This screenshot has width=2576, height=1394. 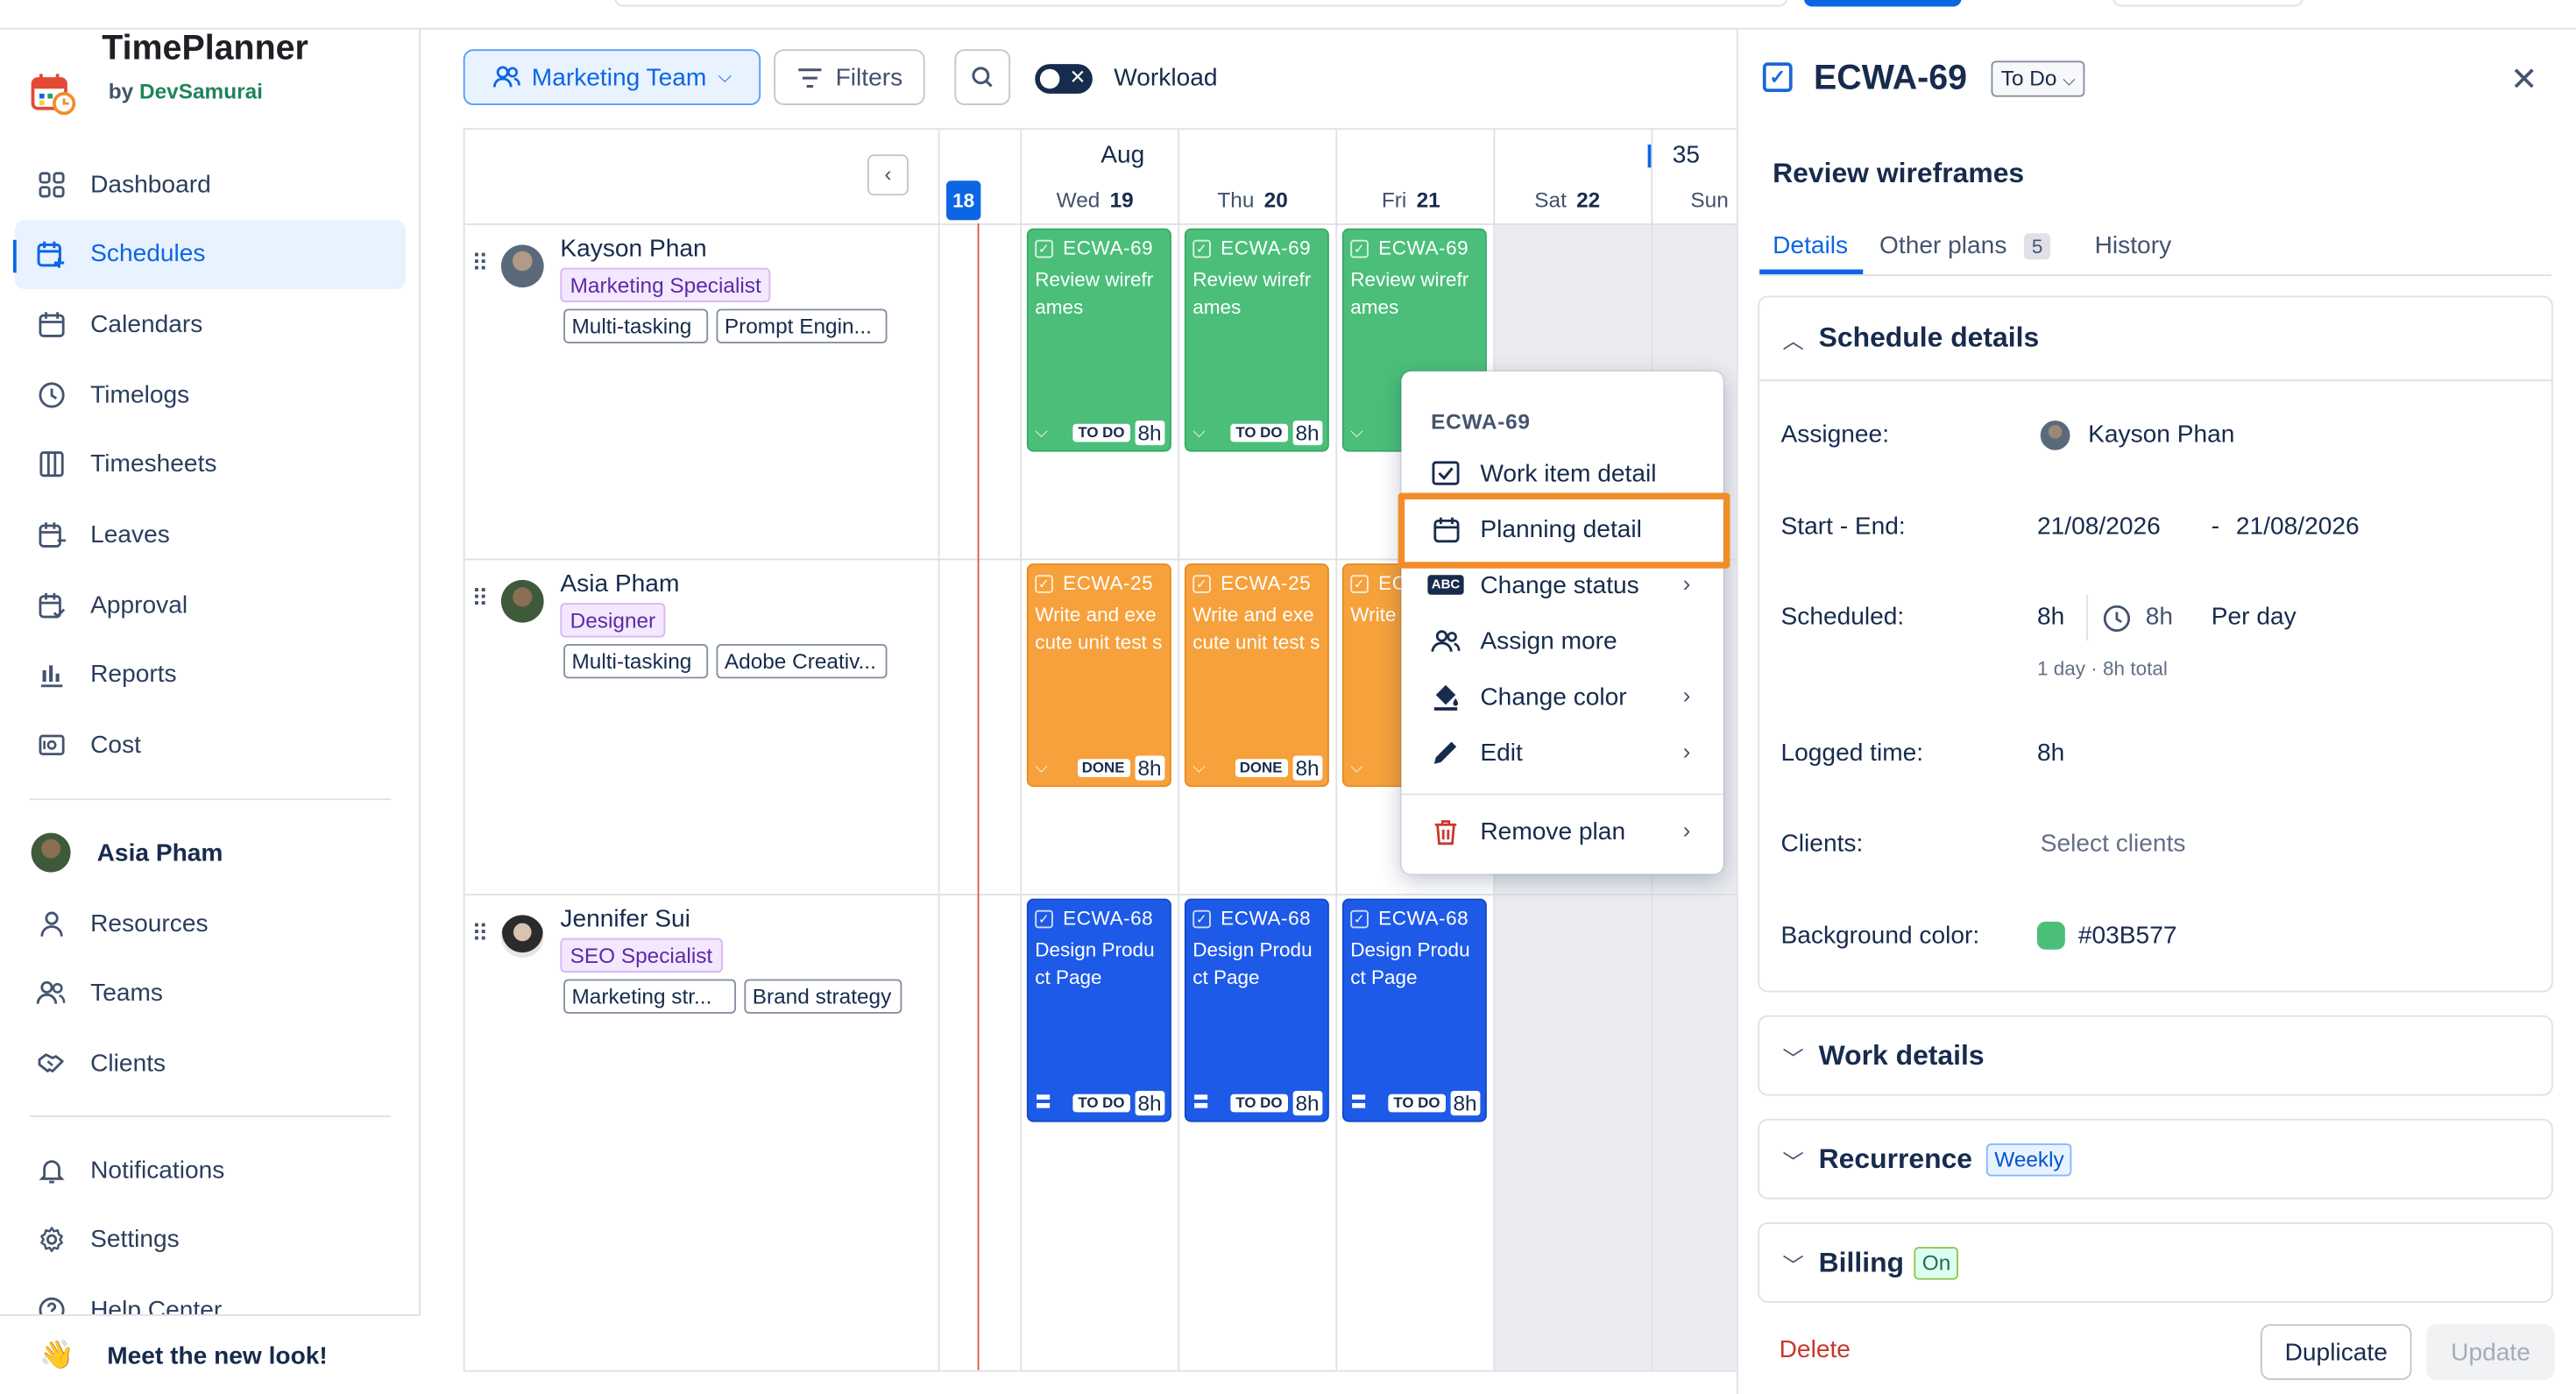 What do you see at coordinates (1882, 3) in the screenshot?
I see `top-primary-button` at bounding box center [1882, 3].